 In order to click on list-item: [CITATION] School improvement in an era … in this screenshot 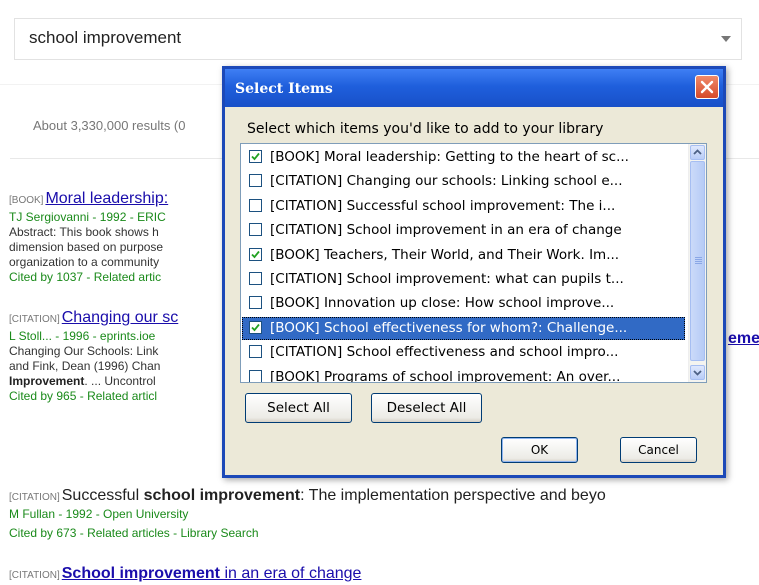, I will do `click(463, 230)`.